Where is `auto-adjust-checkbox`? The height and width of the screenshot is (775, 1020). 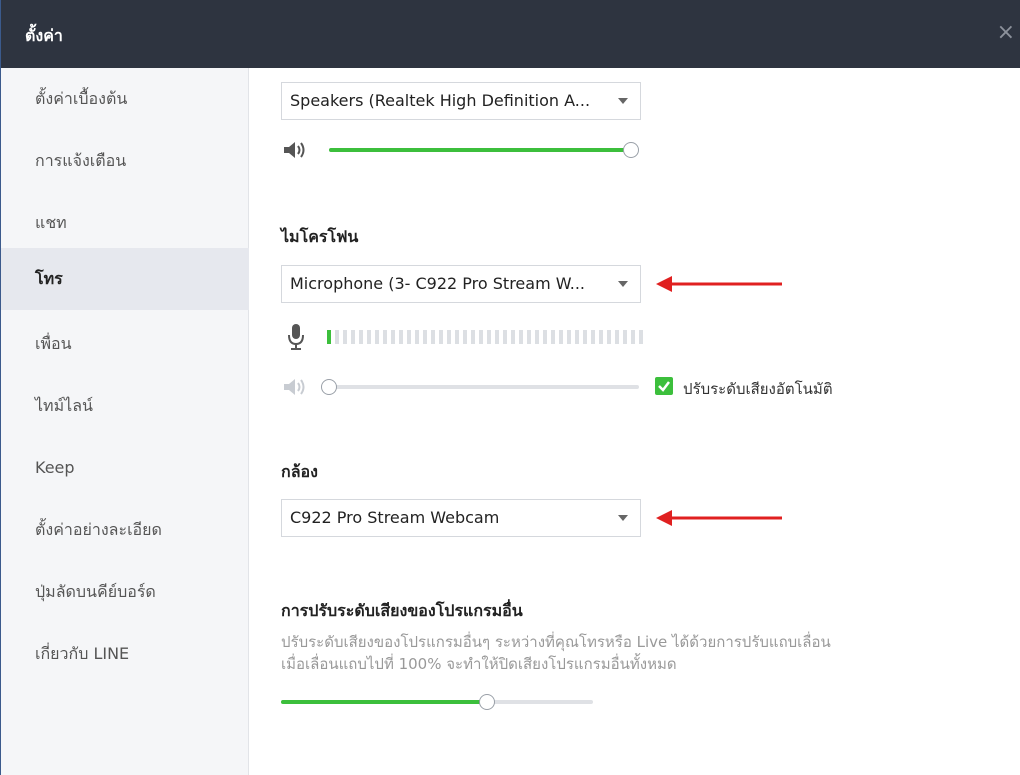
auto-adjust-checkbox is located at coordinates (664, 386).